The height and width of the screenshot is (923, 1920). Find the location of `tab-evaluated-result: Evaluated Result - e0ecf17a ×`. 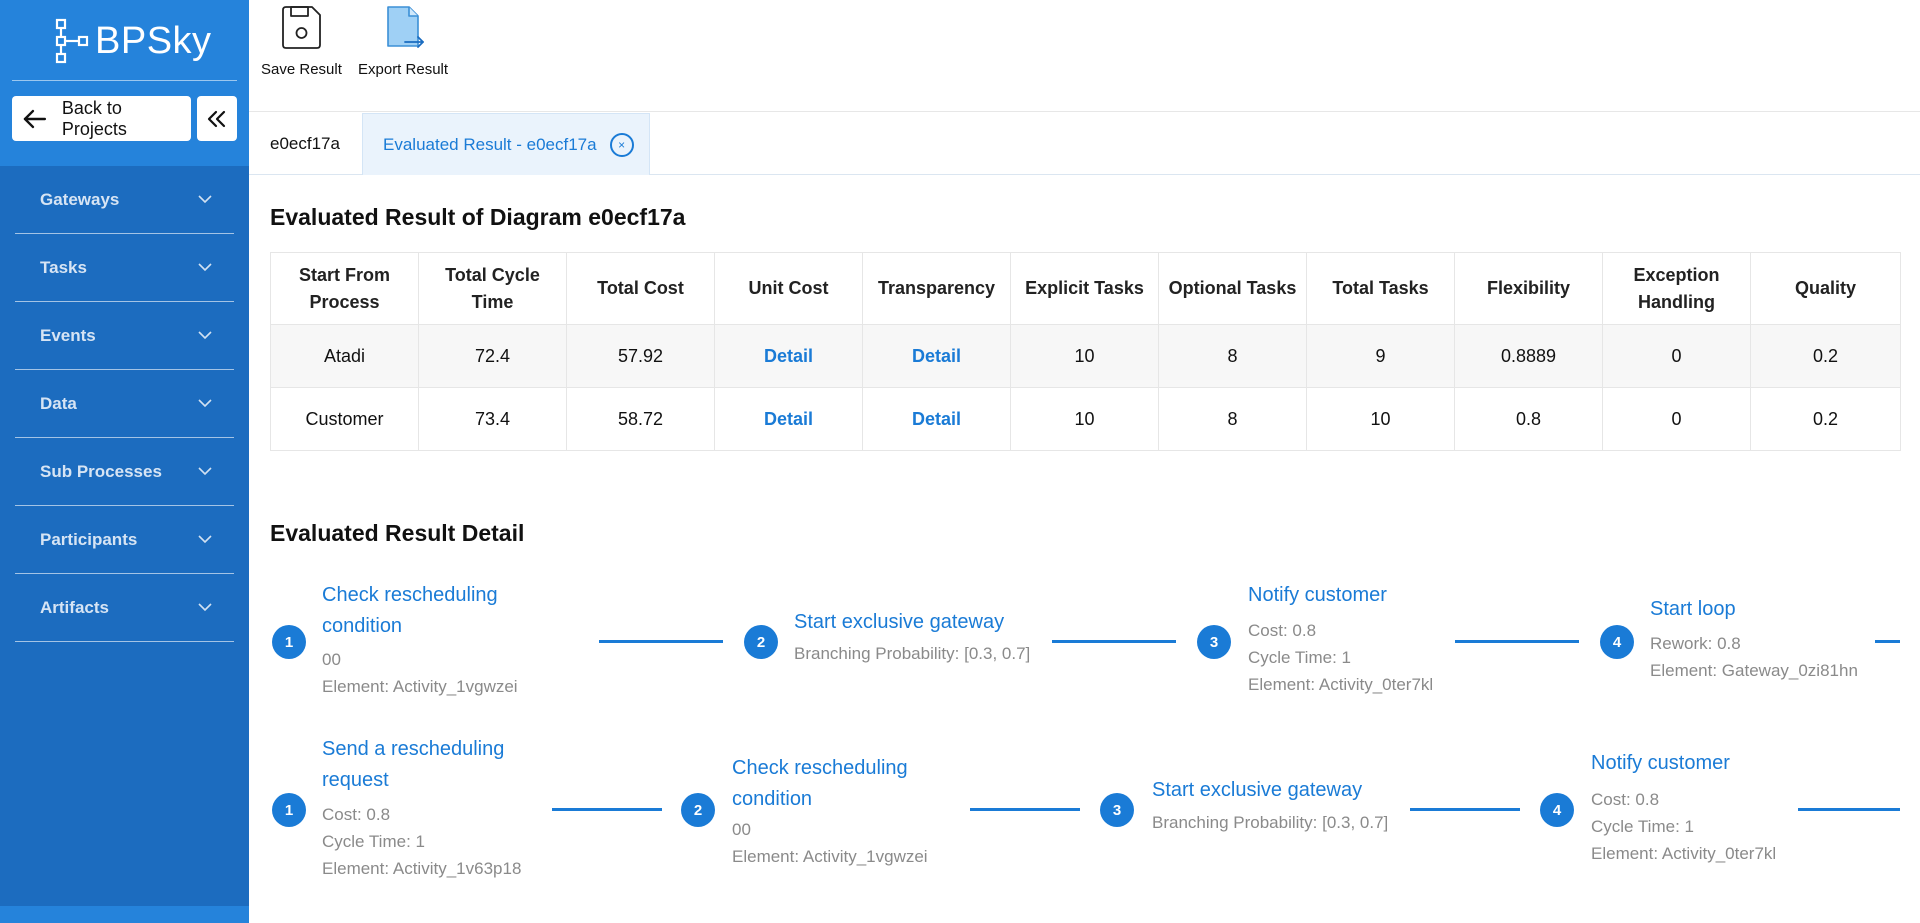

tab-evaluated-result: Evaluated Result - e0ecf17a × is located at coordinates (506, 144).